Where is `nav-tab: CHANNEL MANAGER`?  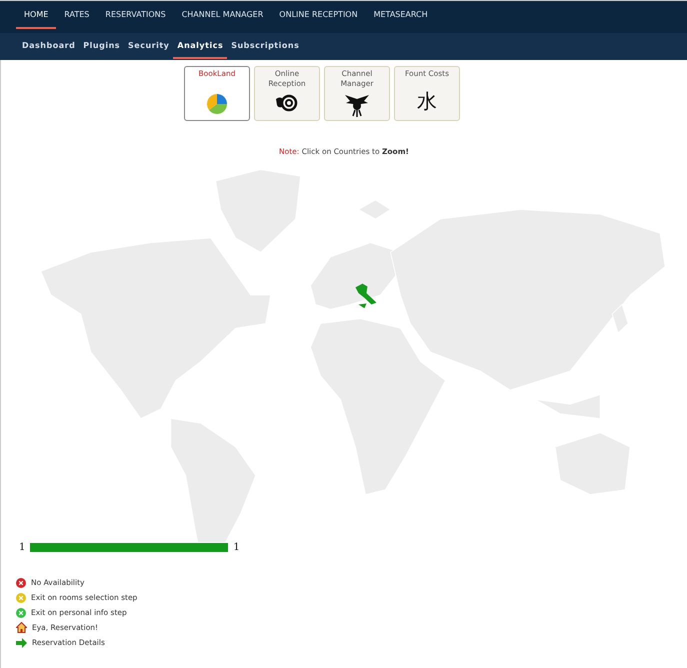
nav-tab: CHANNEL MANAGER is located at coordinates (223, 15).